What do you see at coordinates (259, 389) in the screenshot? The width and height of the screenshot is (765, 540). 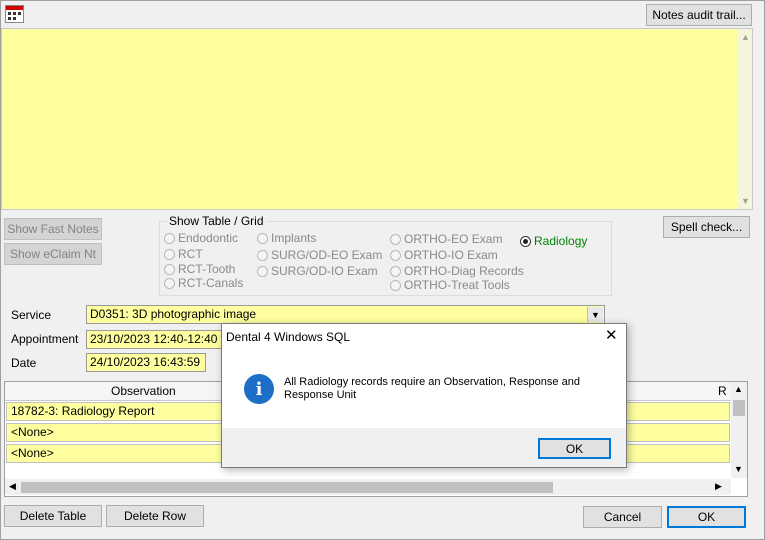 I see `info-icon: i` at bounding box center [259, 389].